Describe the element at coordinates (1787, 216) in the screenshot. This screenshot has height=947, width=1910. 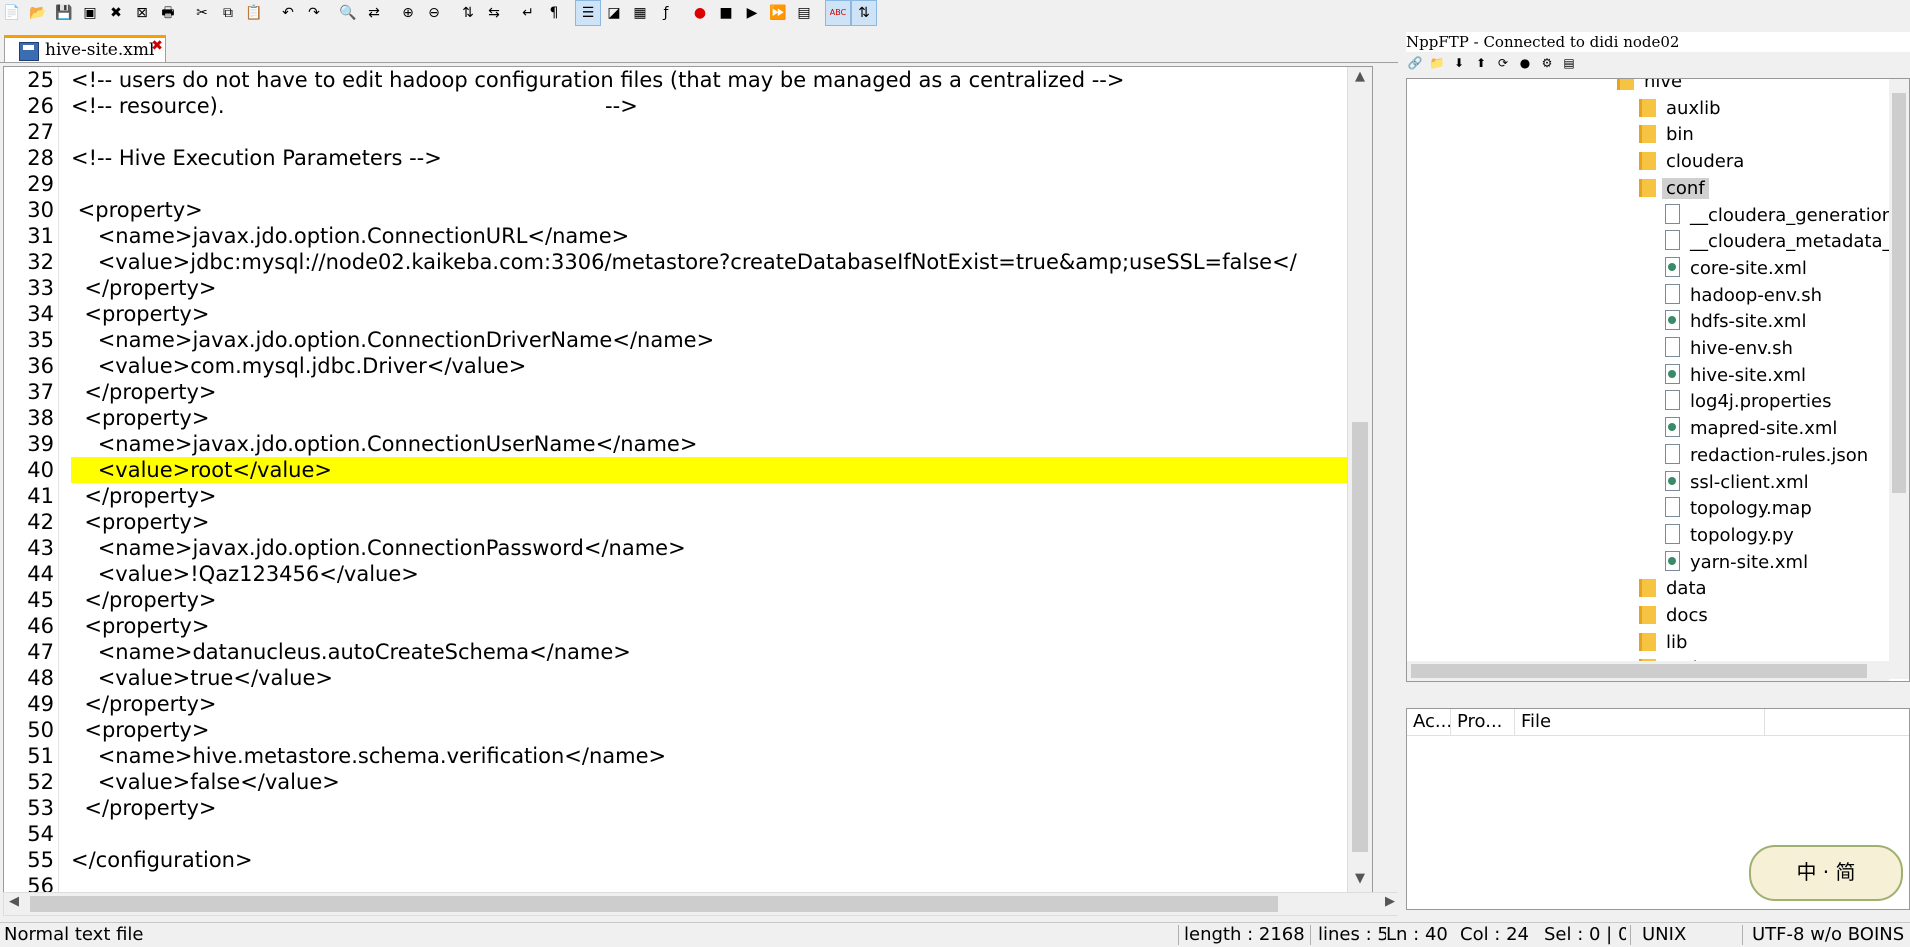
I see `tree-file: __cloudera_generation__` at that location.